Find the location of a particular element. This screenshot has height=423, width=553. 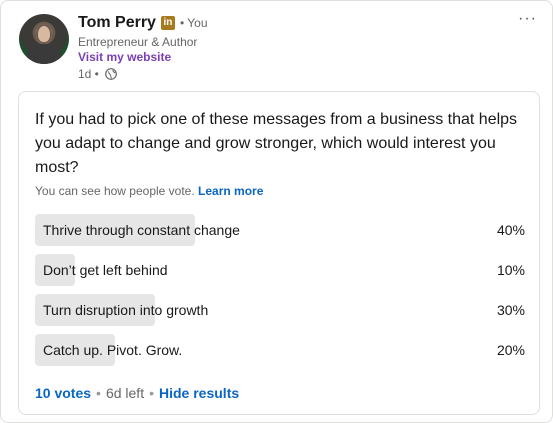

poll-option-percent: 10% is located at coordinates (510, 270).